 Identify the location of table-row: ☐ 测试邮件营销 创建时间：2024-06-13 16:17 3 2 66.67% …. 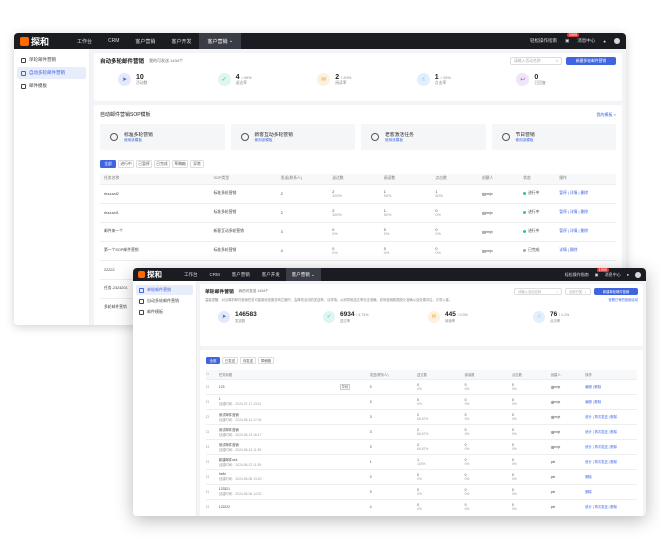
(421, 431).